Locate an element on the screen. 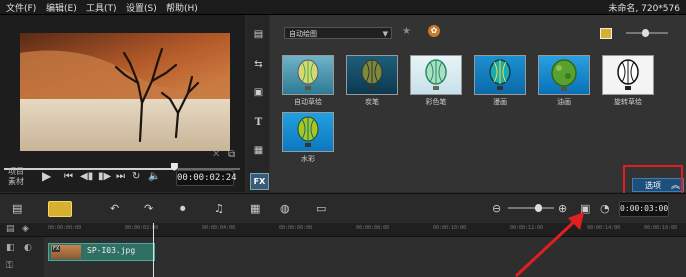  filter-thumb-comic is located at coordinates (500, 75).